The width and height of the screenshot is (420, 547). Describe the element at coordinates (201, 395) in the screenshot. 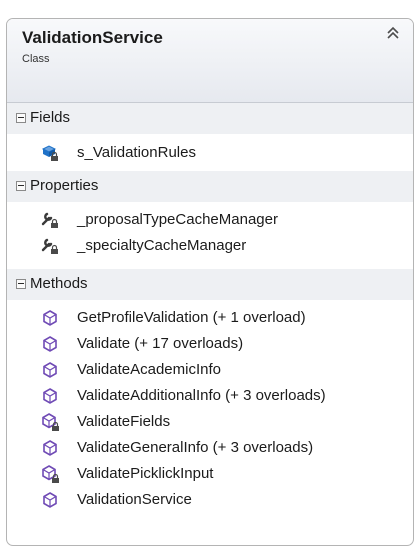

I see `method-label: ValidateAdditionalInfo (+ 3 overloads)` at that location.